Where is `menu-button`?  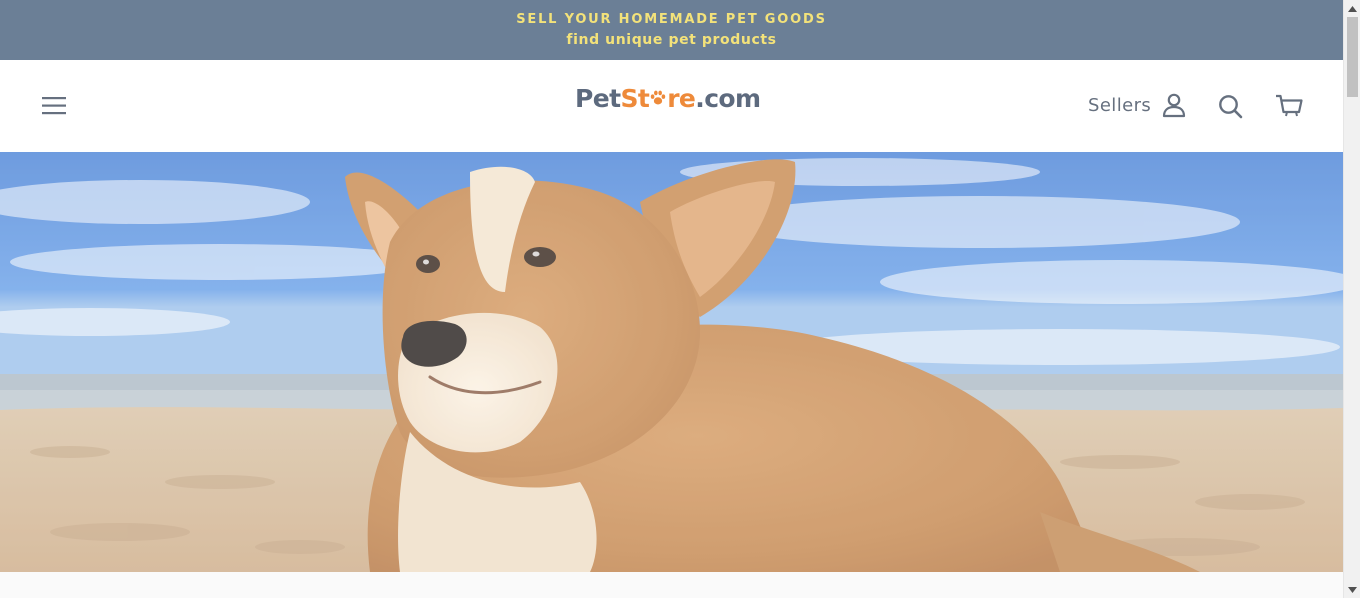
menu-button is located at coordinates (54, 106).